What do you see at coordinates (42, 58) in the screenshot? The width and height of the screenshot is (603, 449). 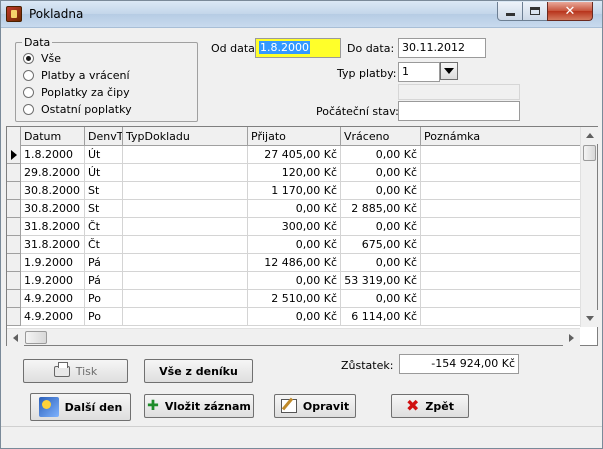 I see `radio-all: Vše` at bounding box center [42, 58].